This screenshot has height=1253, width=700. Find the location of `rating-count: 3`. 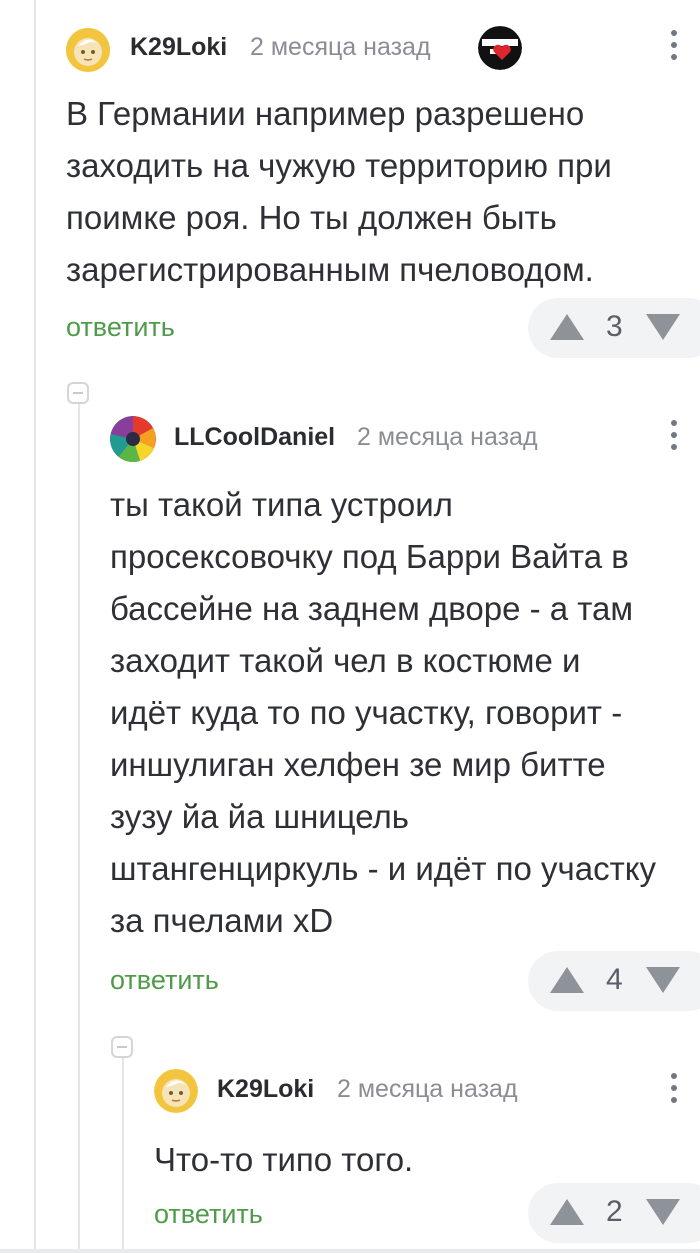

rating-count: 3 is located at coordinates (614, 326).